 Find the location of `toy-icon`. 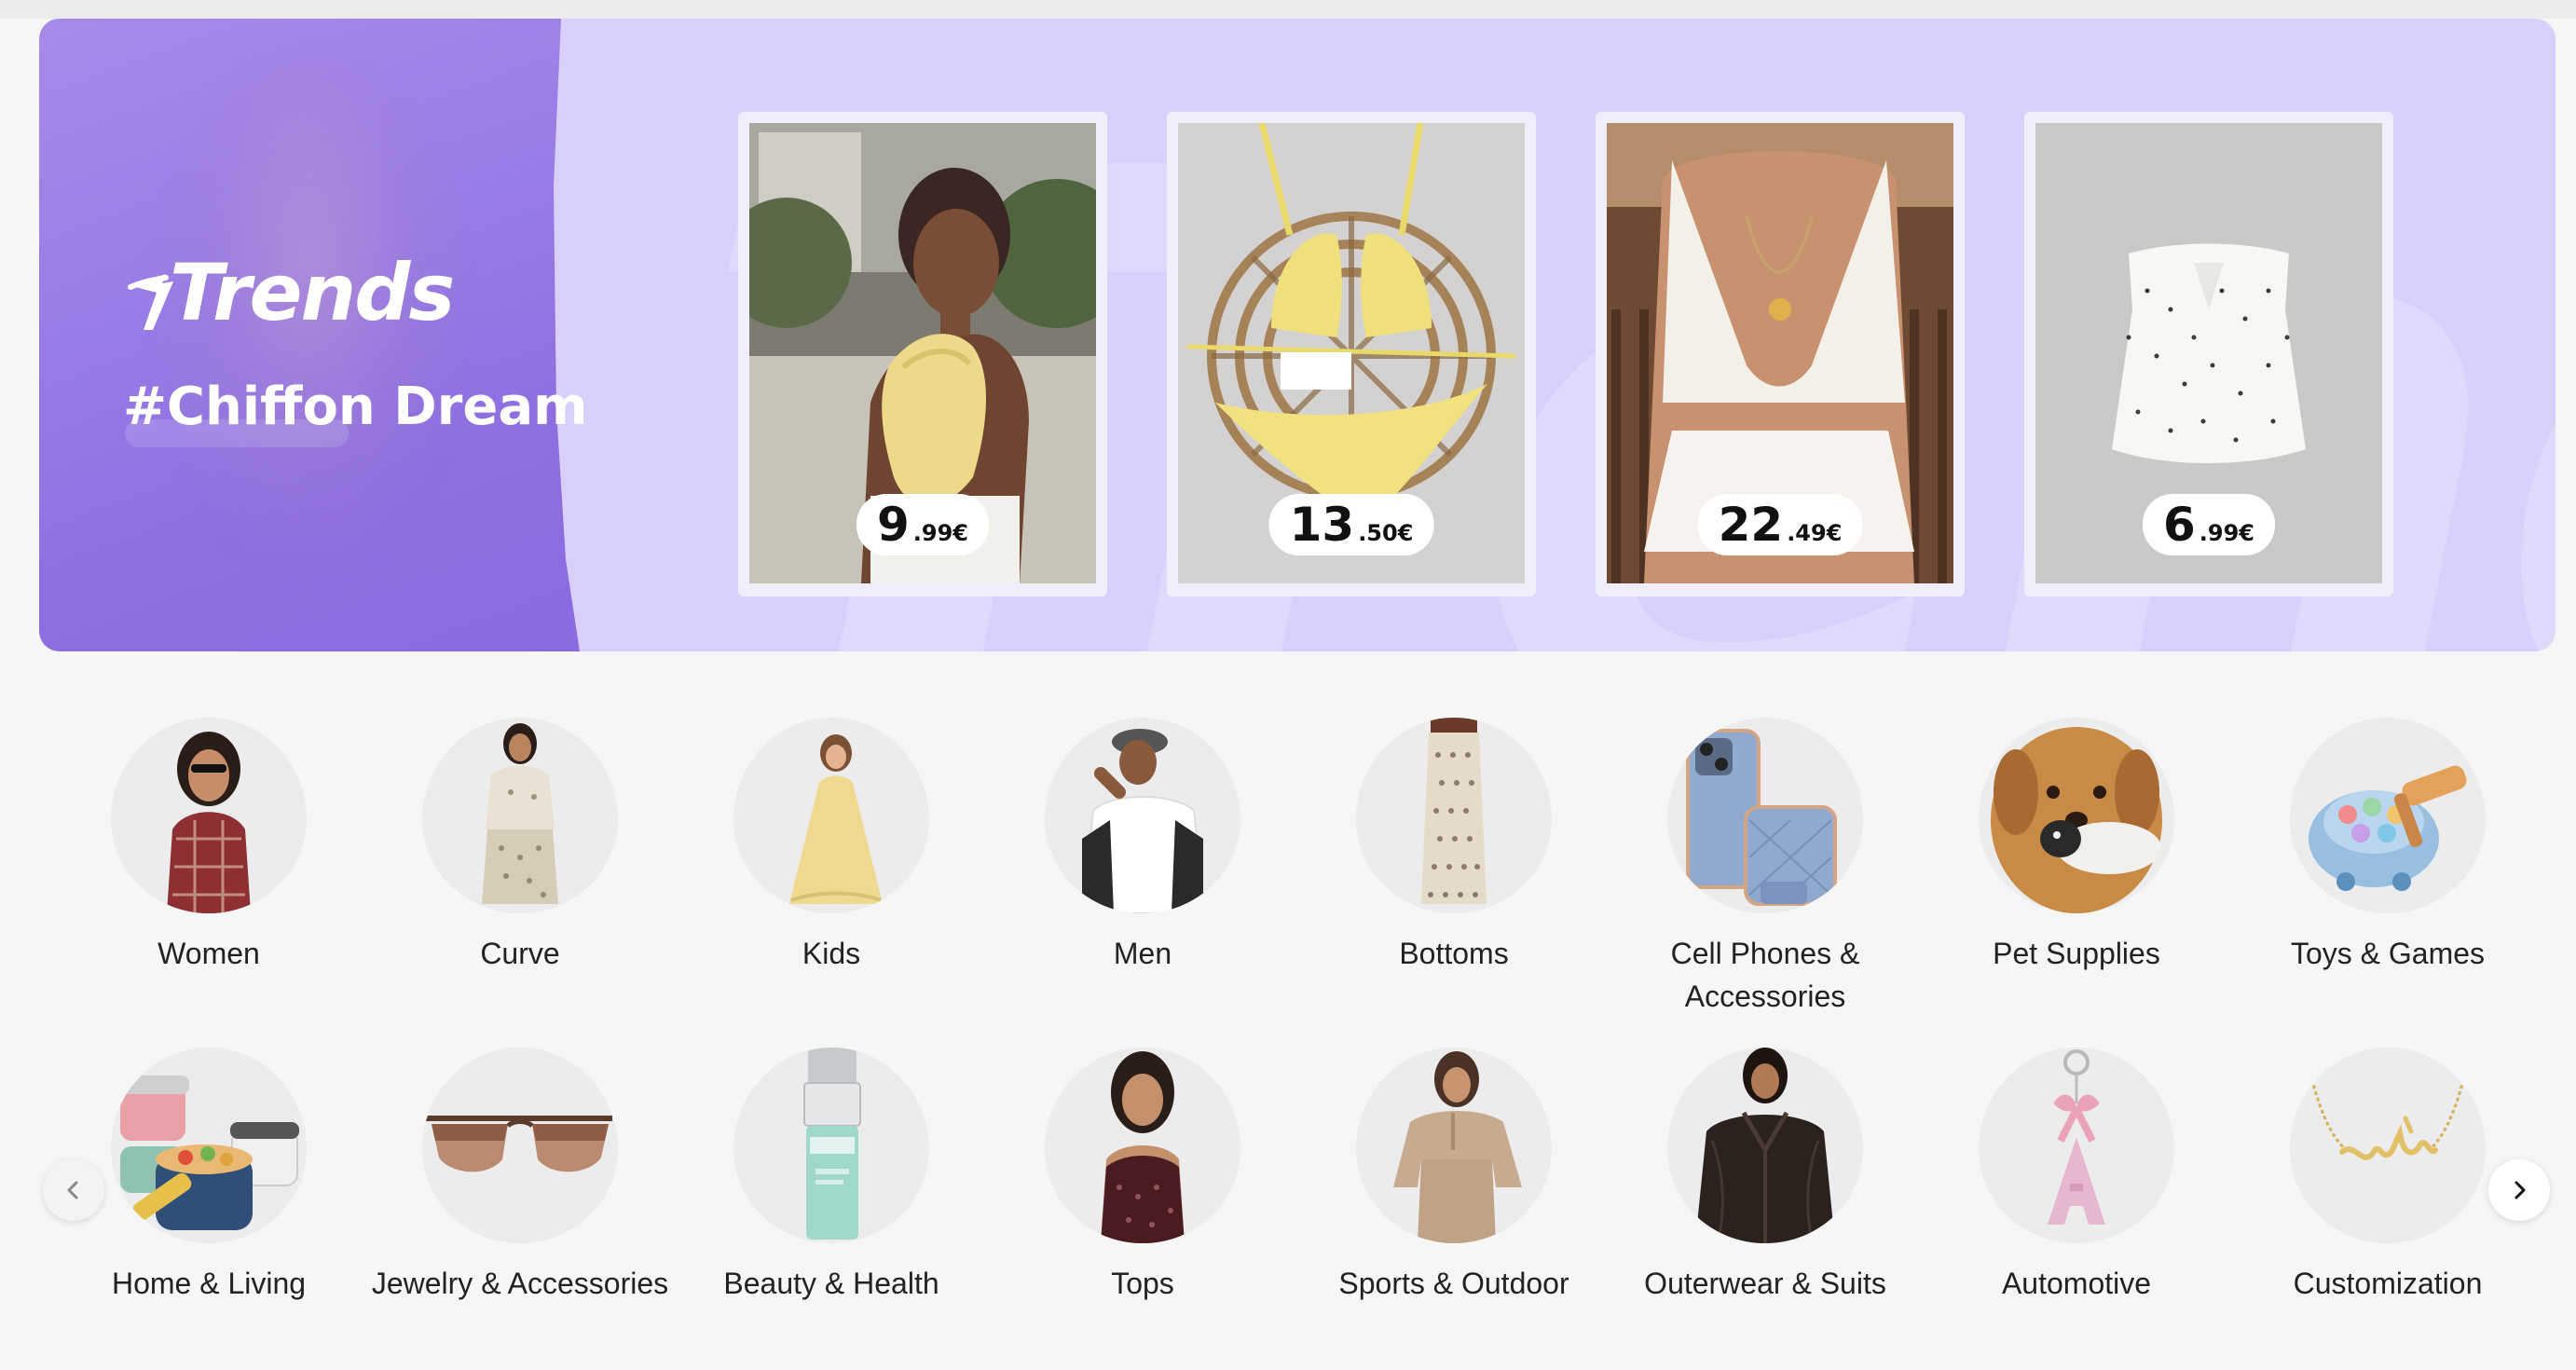

toy-icon is located at coordinates (2388, 815).